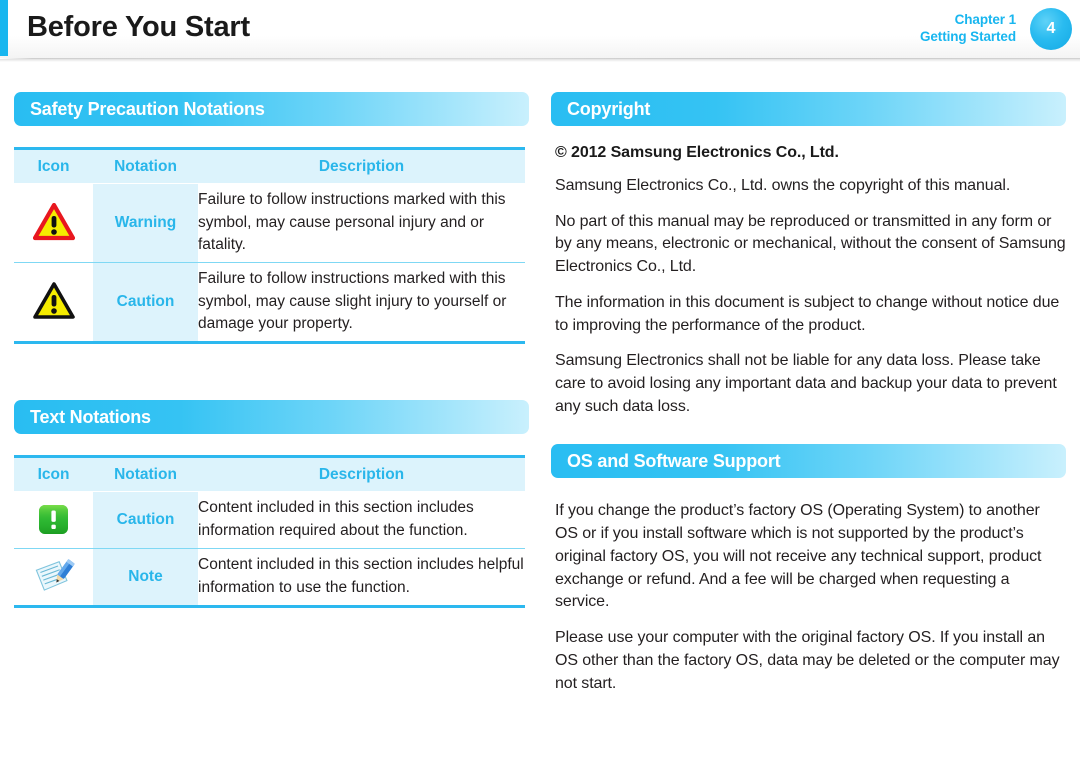  Describe the element at coordinates (985, 19) in the screenshot. I see `chapter-number: Chapter 1` at that location.